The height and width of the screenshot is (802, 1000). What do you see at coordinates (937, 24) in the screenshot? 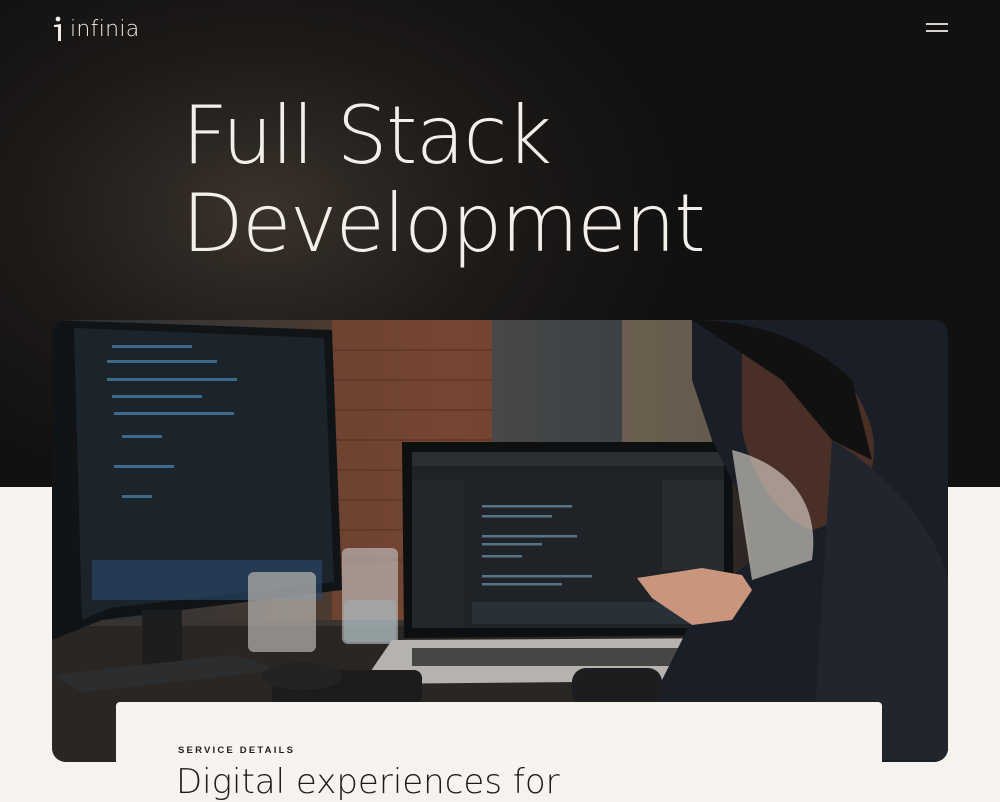
I see `hamburger-menu-icon` at bounding box center [937, 24].